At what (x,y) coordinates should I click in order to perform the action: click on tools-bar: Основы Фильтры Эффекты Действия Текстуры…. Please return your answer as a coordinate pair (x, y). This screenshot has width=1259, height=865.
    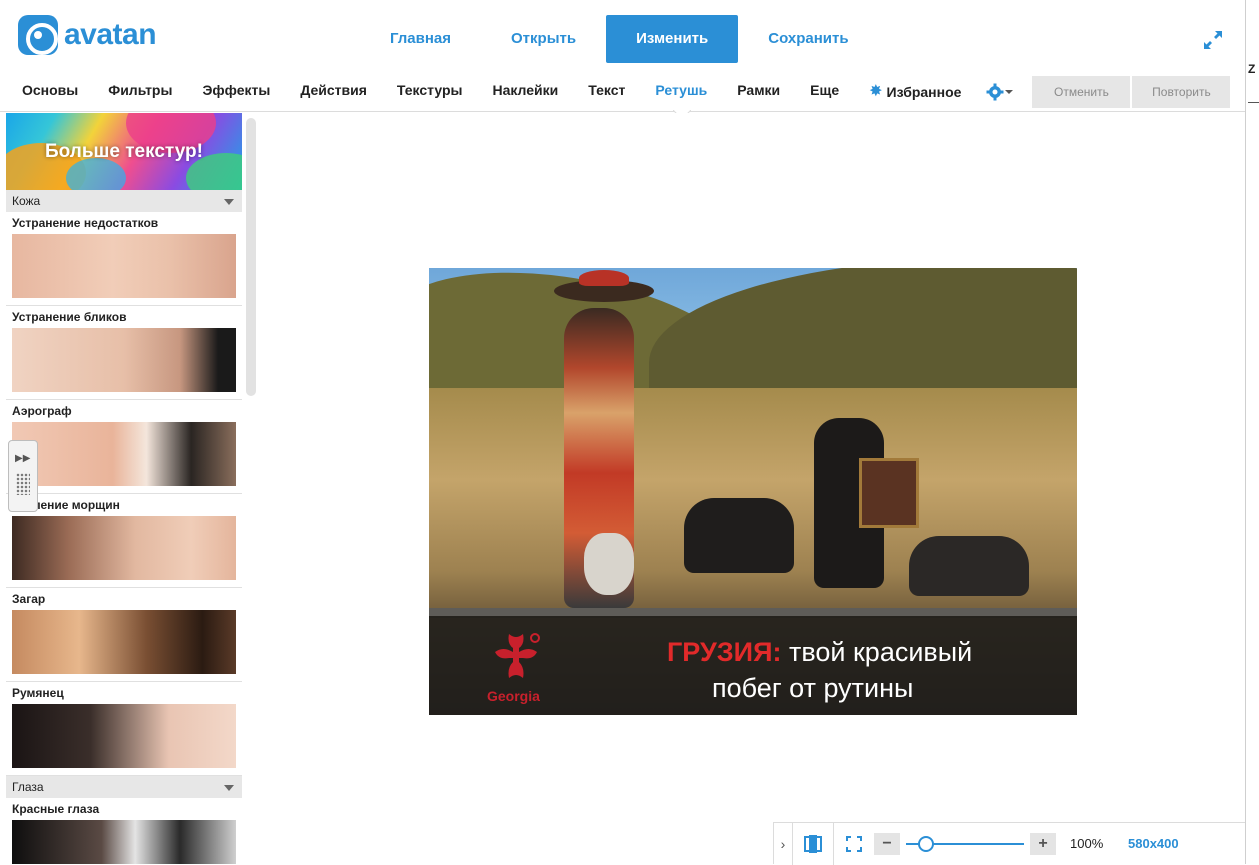
    Looking at the image, I should click on (622, 92).